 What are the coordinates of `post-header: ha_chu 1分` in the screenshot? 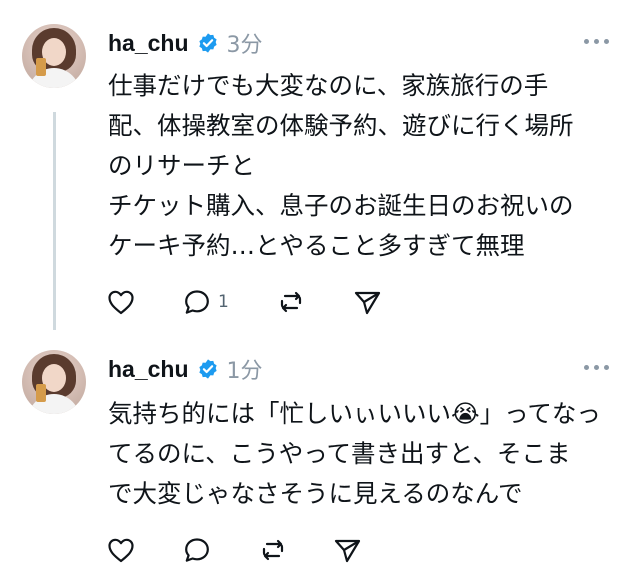 It's located at (185, 369).